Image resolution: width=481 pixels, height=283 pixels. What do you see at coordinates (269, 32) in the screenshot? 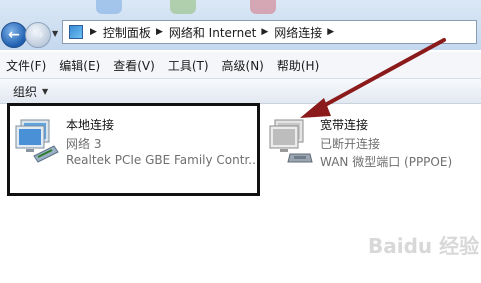
I see `breadcrumb: ▶ 控制面板 ▶ 网络和 Internet ▶ 网络连接 ▶` at bounding box center [269, 32].